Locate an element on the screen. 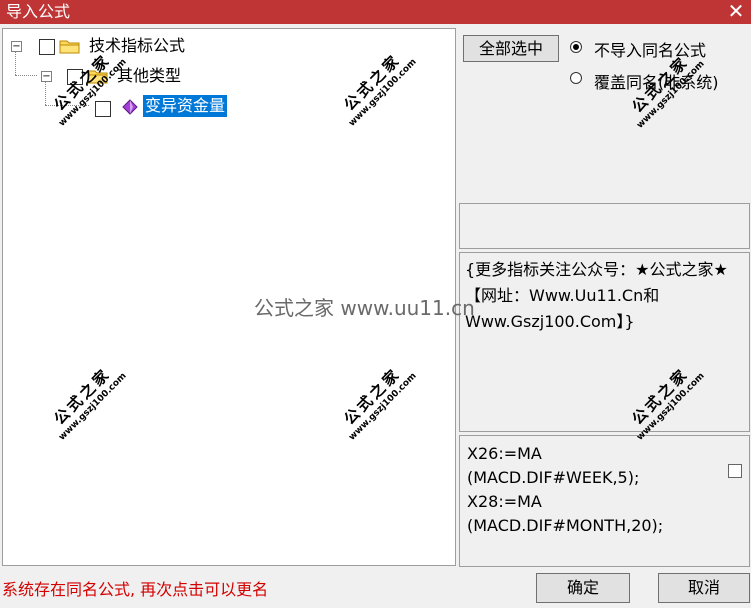 This screenshot has width=751, height=608. tree-checkbox-item is located at coordinates (103, 109).